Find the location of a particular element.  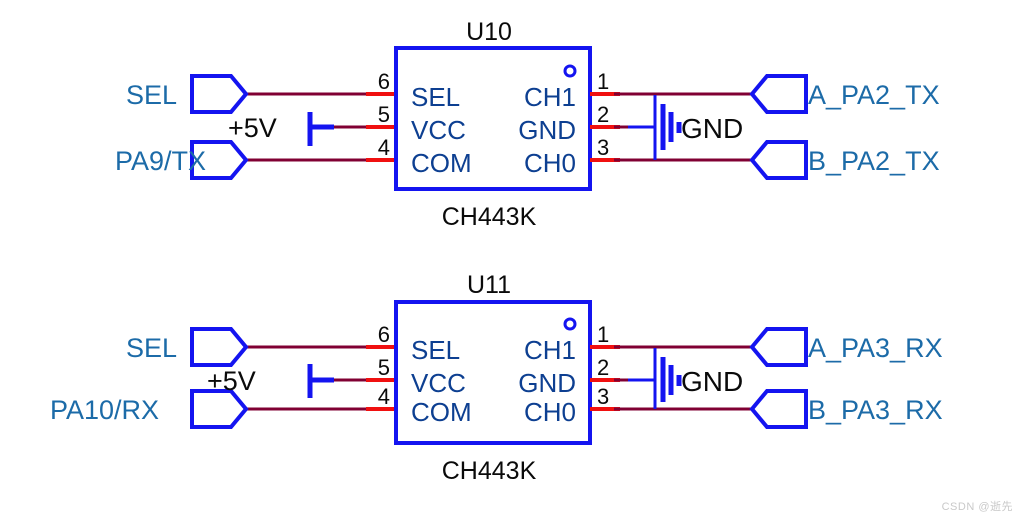

pin-name-u11-1: CH1 is located at coordinates (550, 350).